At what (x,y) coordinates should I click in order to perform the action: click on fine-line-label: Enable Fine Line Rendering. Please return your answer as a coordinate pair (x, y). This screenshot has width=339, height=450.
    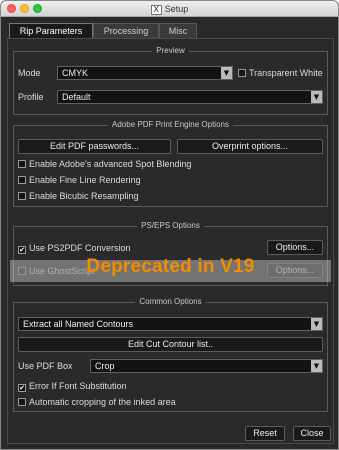
    Looking at the image, I should click on (85, 180).